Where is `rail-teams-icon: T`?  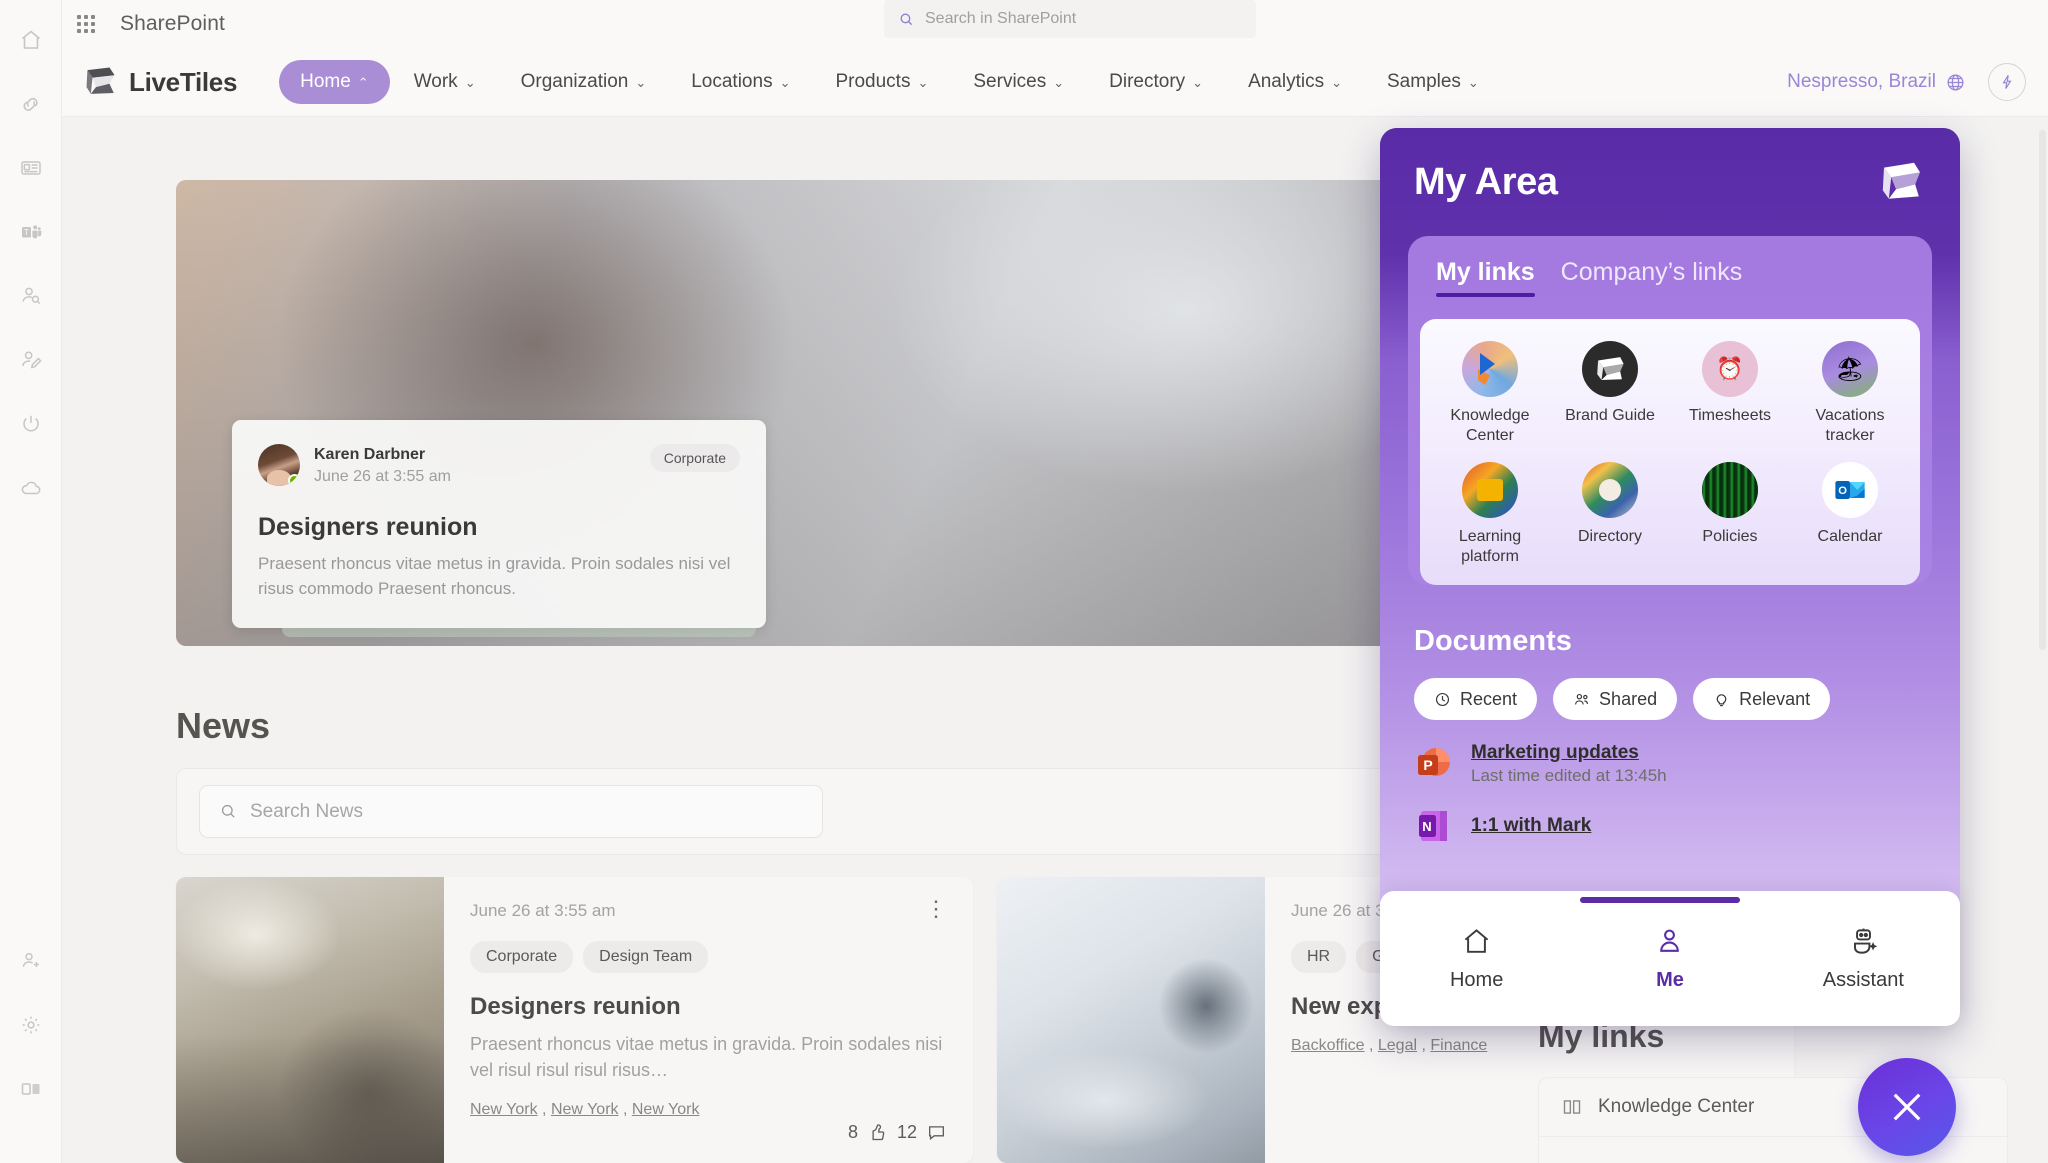
rail-teams-icon: T is located at coordinates (31, 232).